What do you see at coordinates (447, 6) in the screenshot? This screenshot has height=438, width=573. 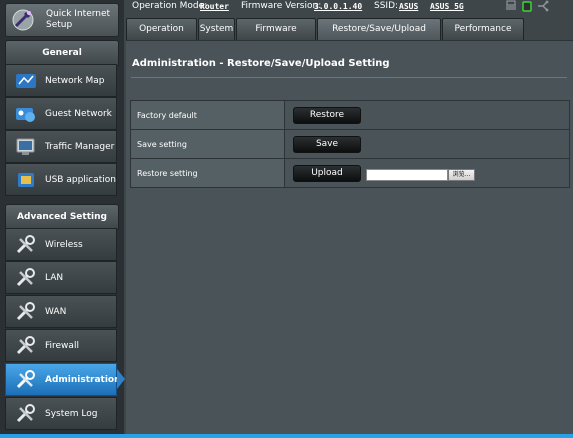 I see `ssid-link-5g: ASUS_5G` at bounding box center [447, 6].